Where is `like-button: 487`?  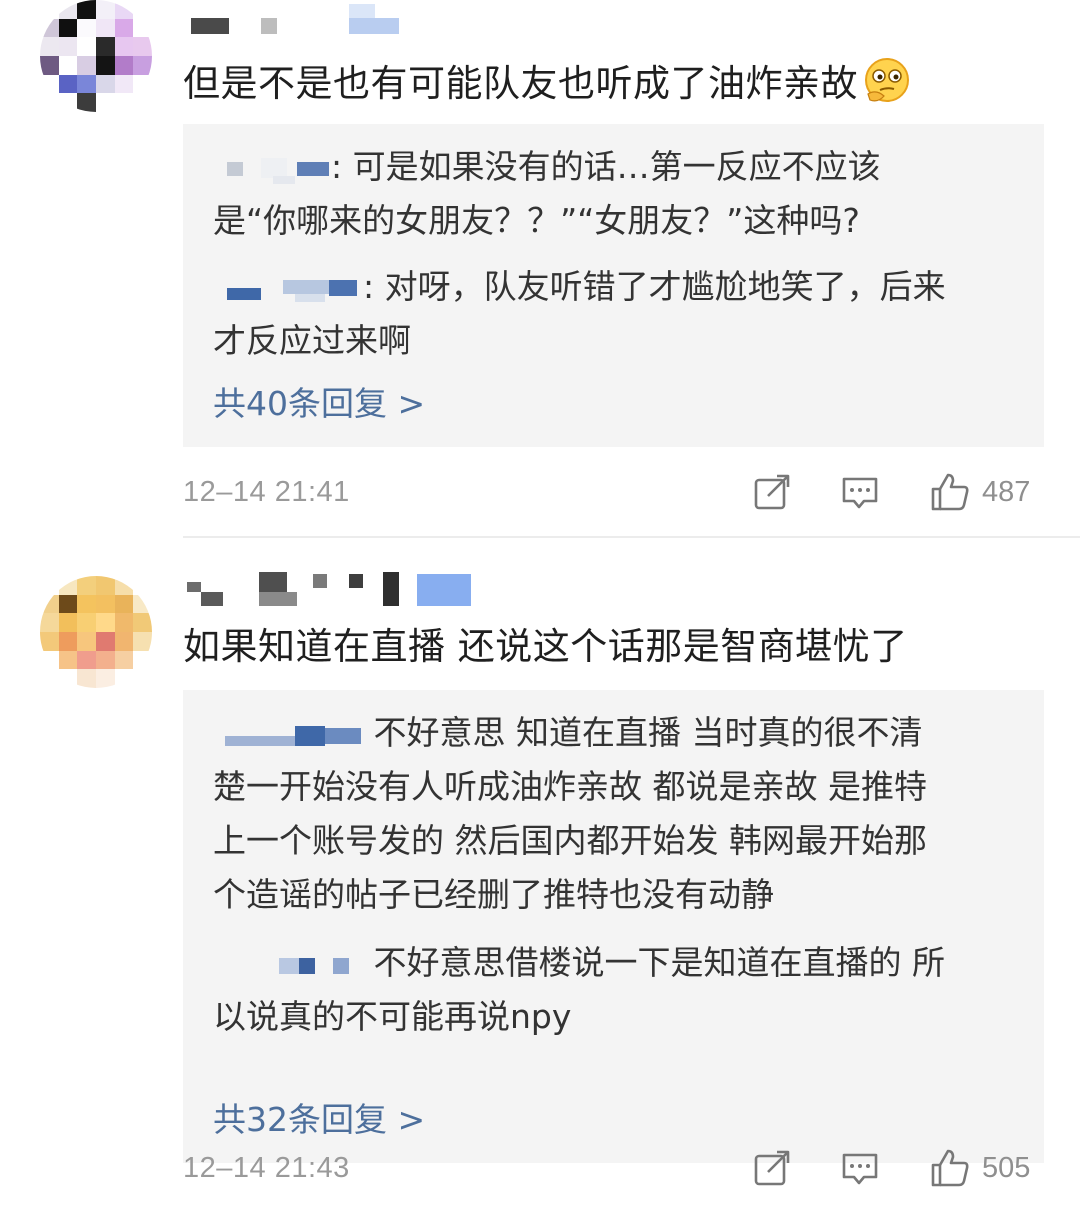 like-button: 487 is located at coordinates (979, 492).